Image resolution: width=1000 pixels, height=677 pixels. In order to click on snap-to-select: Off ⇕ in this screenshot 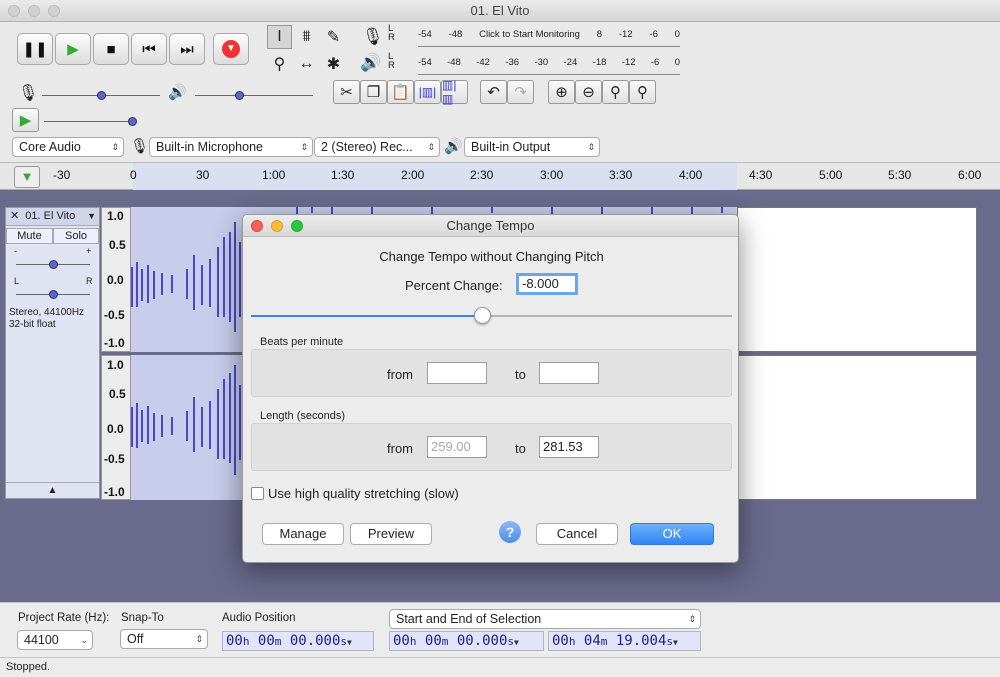, I will do `click(164, 639)`.